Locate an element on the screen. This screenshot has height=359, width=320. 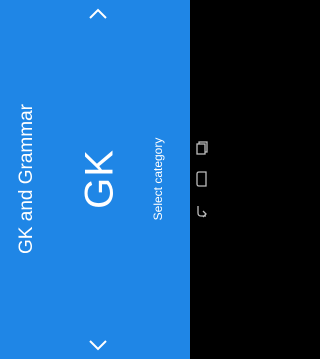
app-title: GK and Grammar is located at coordinates (26, 179).